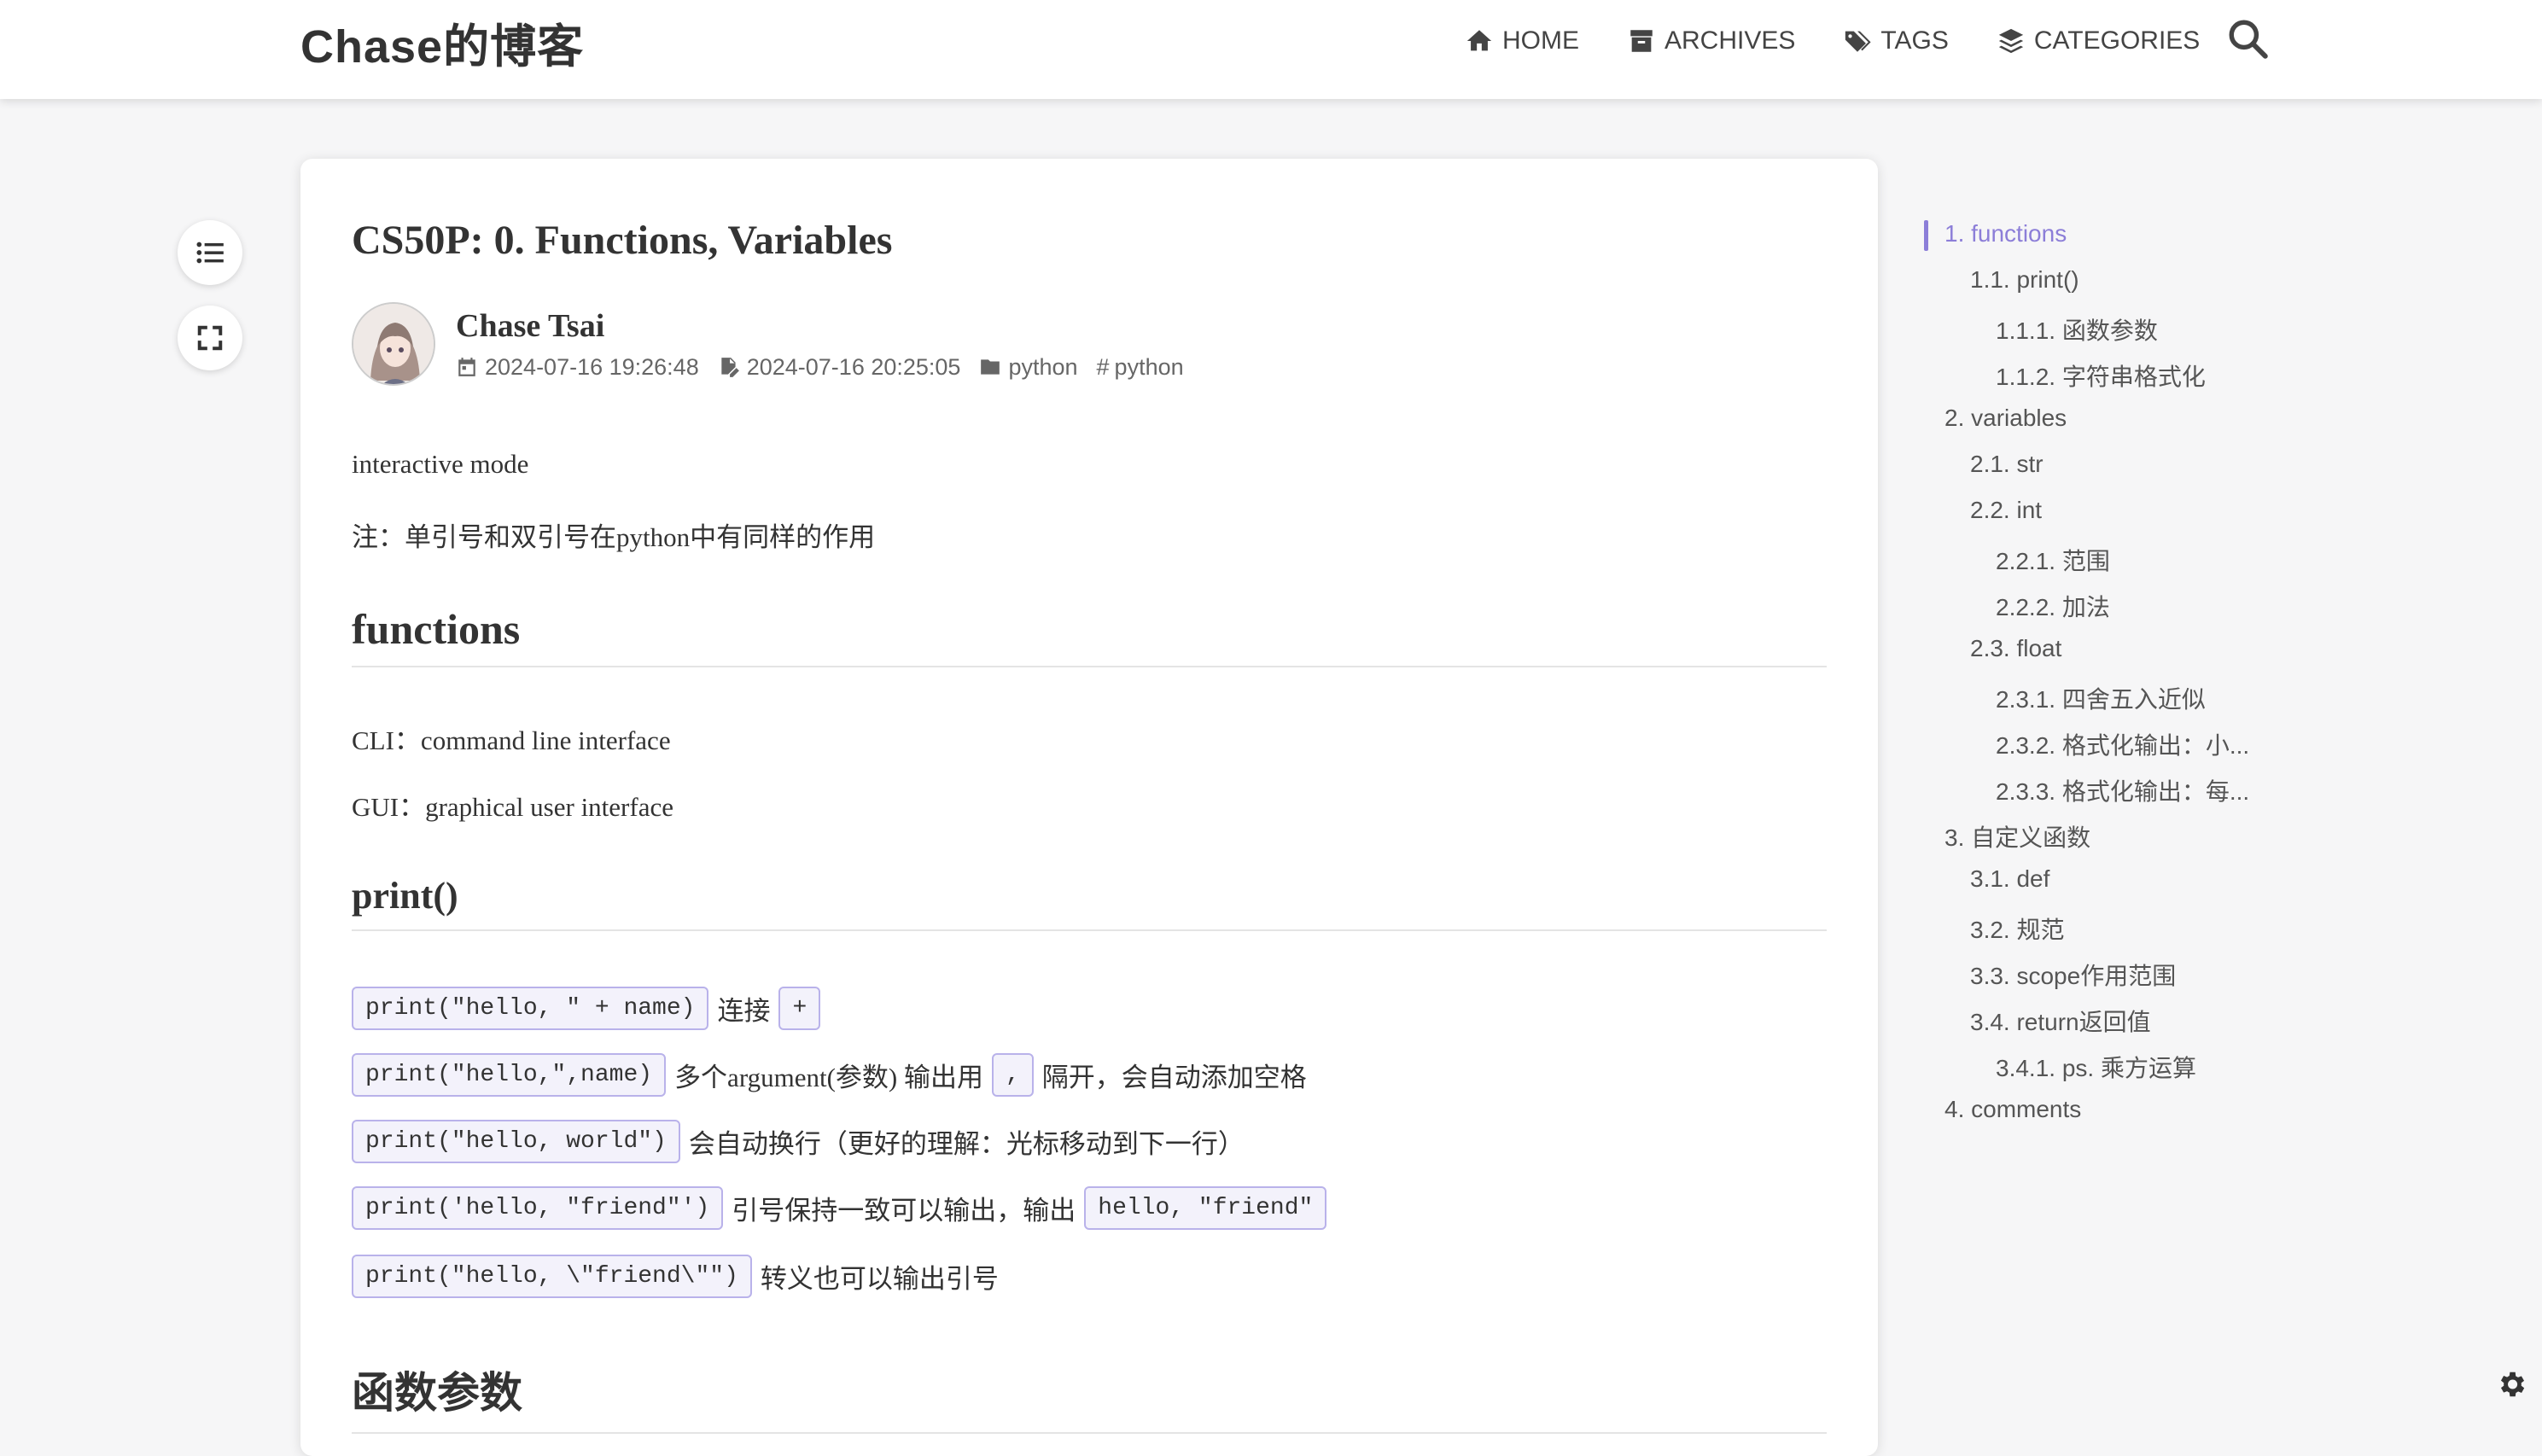 This screenshot has width=2542, height=1456. I want to click on heading-print: print(), so click(1090, 903).